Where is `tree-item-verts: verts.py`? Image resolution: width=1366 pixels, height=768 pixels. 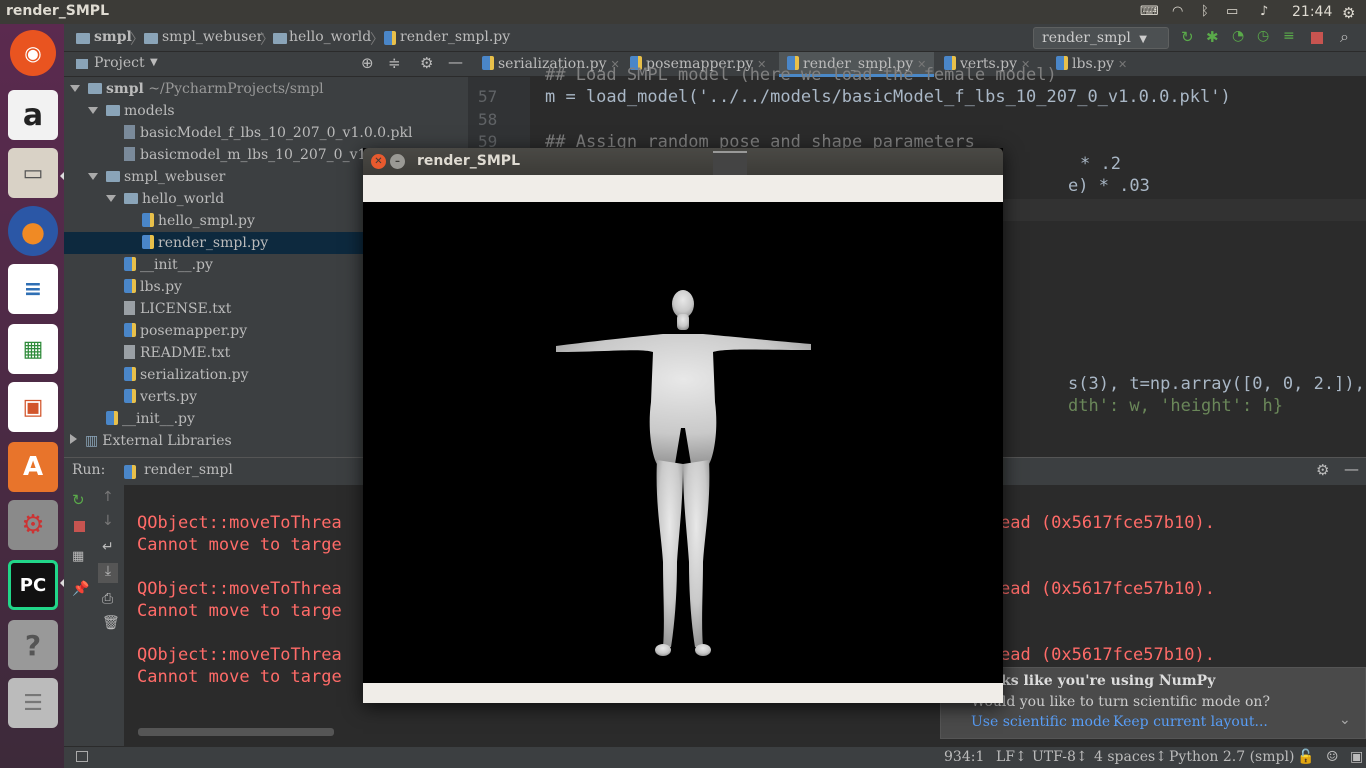 tree-item-verts: verts.py is located at coordinates (160, 397).